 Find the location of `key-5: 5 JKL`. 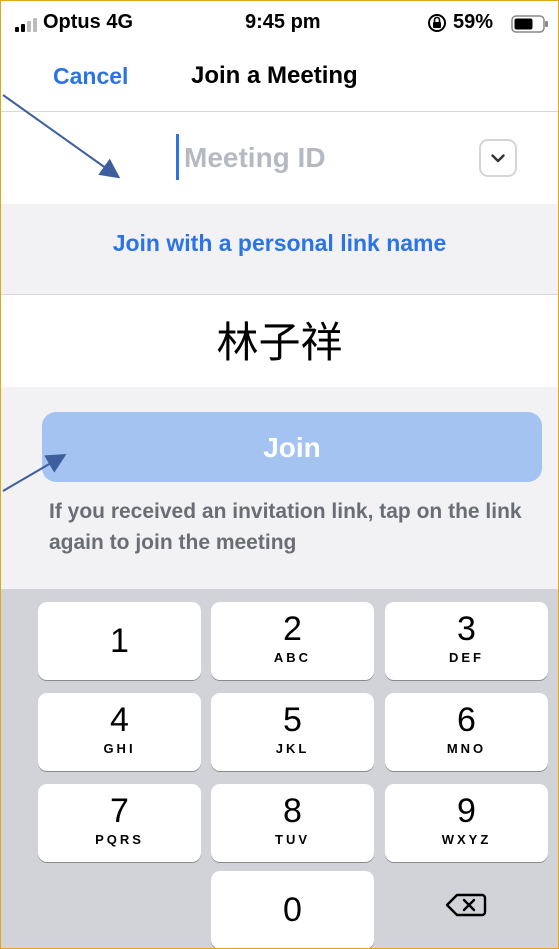

key-5: 5 JKL is located at coordinates (292, 732).